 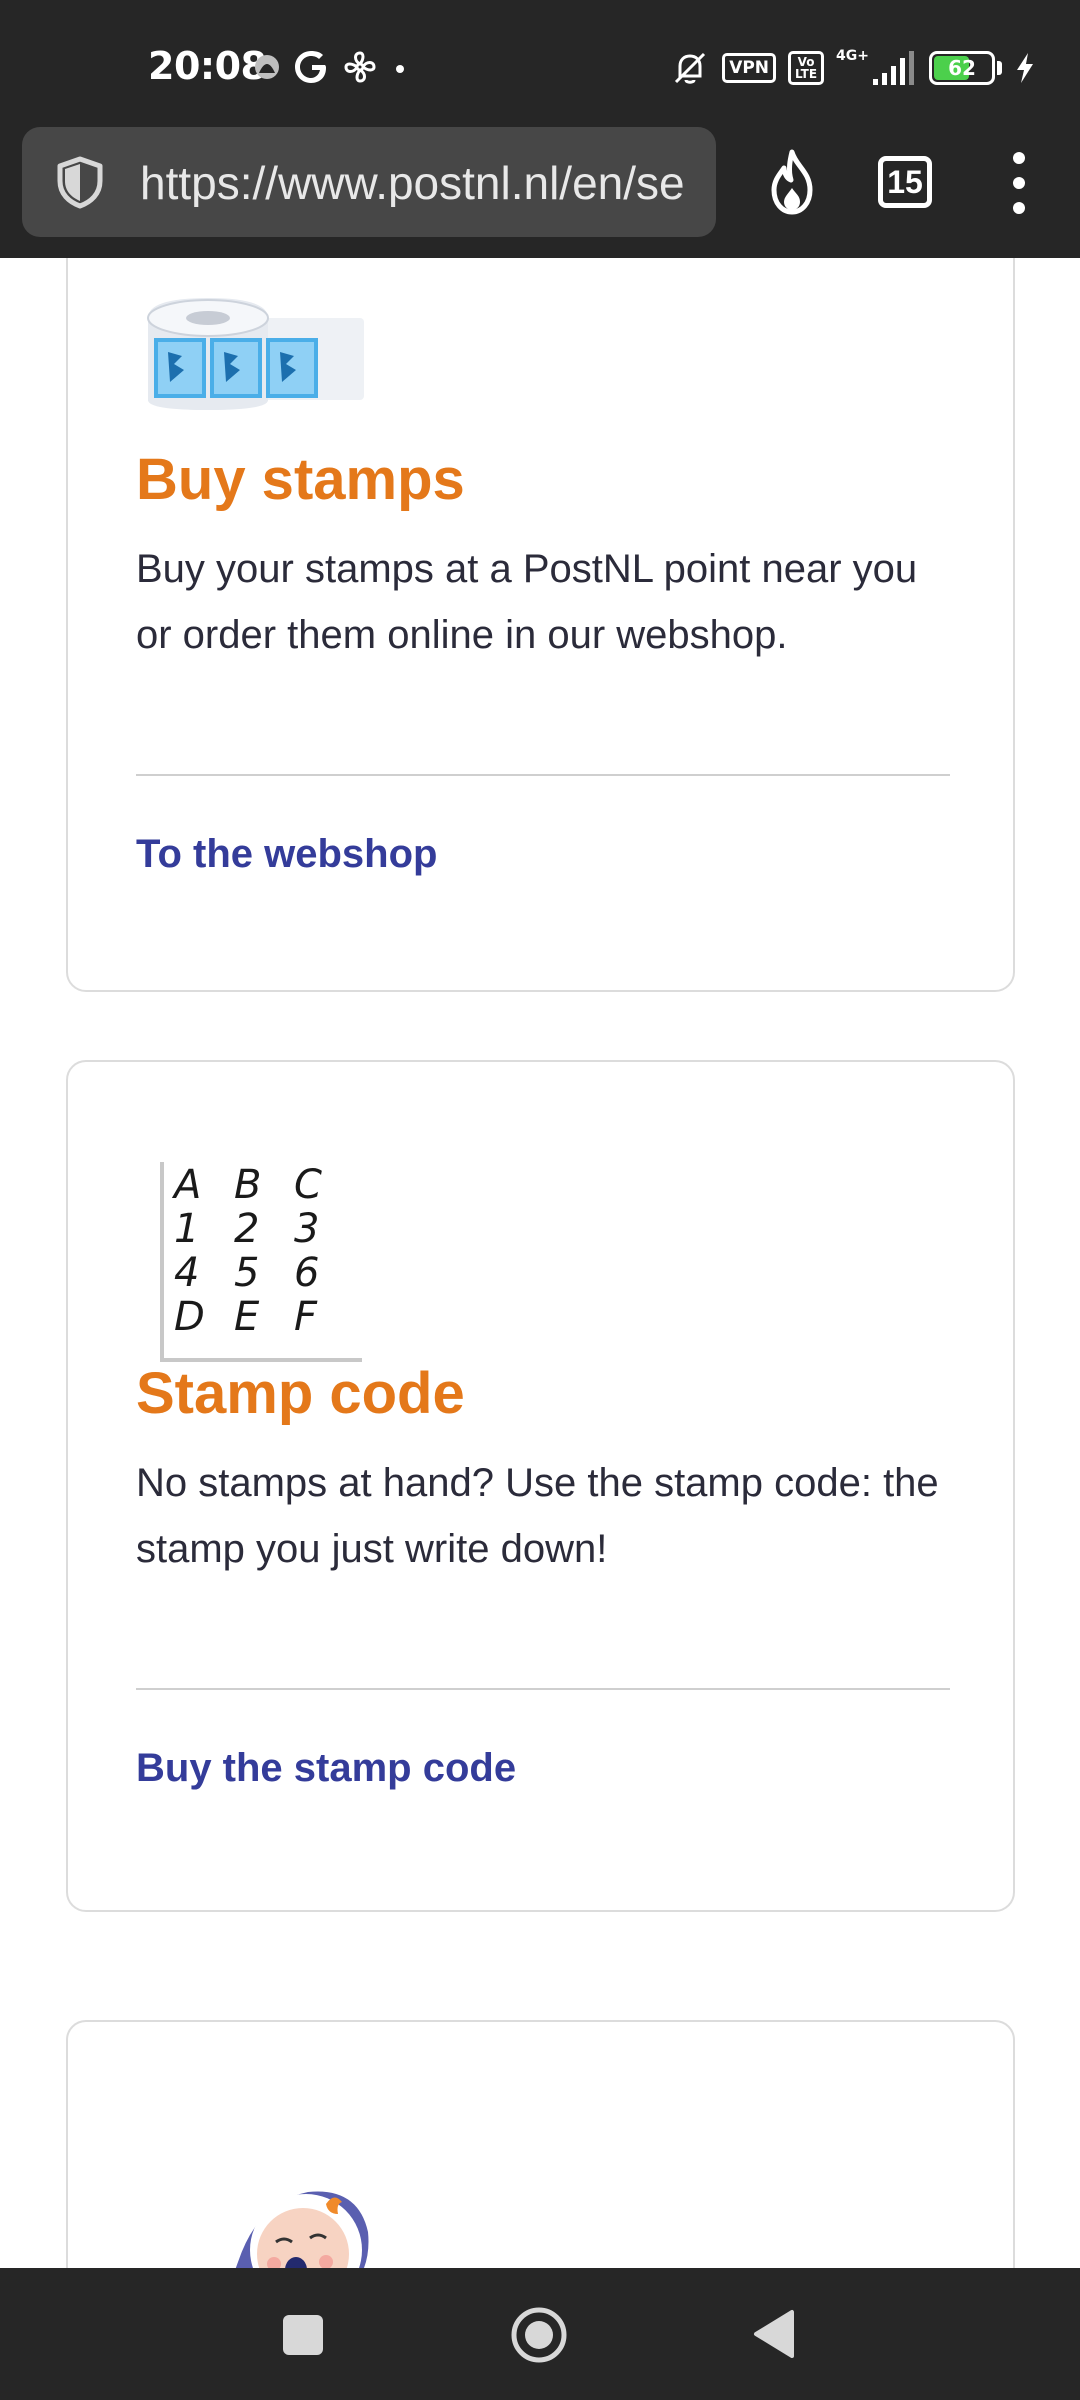 I want to click on webshop-link: To the webshop, so click(x=286, y=854).